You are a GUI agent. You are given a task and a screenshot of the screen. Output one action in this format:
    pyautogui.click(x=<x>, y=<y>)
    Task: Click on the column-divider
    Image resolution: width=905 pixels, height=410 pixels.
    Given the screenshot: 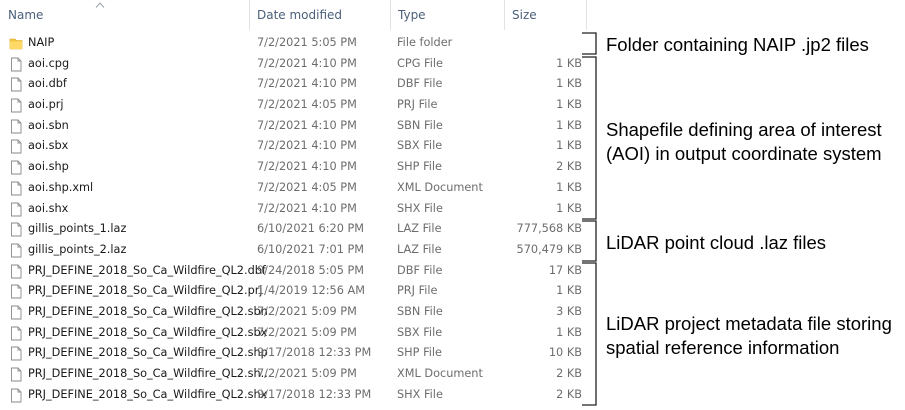 What is the action you would take?
    pyautogui.click(x=586, y=15)
    